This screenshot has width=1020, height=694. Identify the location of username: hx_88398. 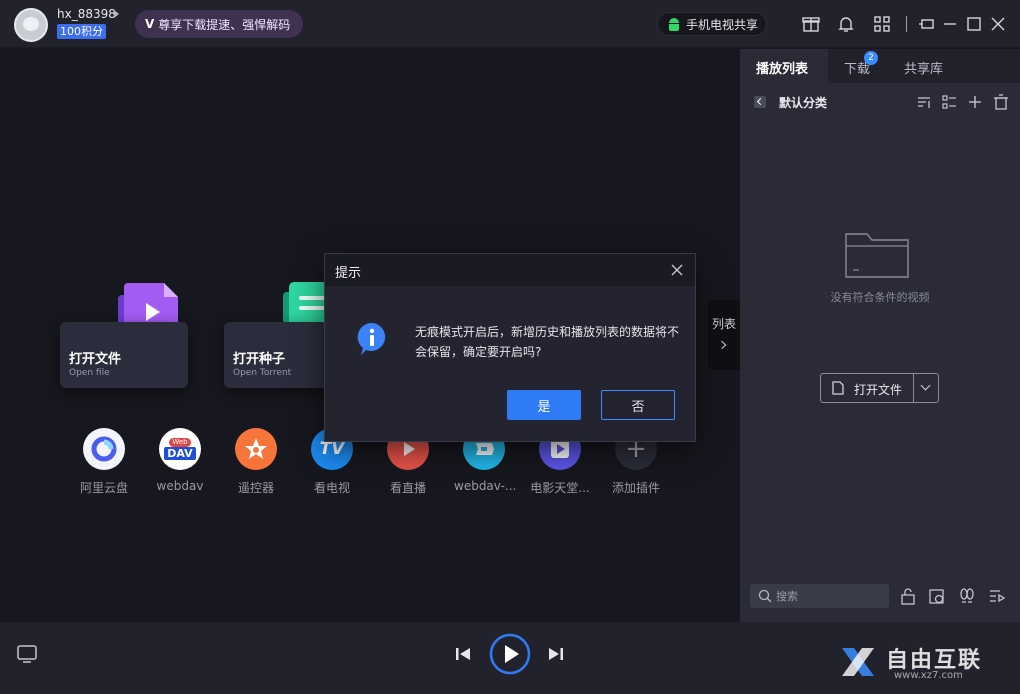
(86, 14).